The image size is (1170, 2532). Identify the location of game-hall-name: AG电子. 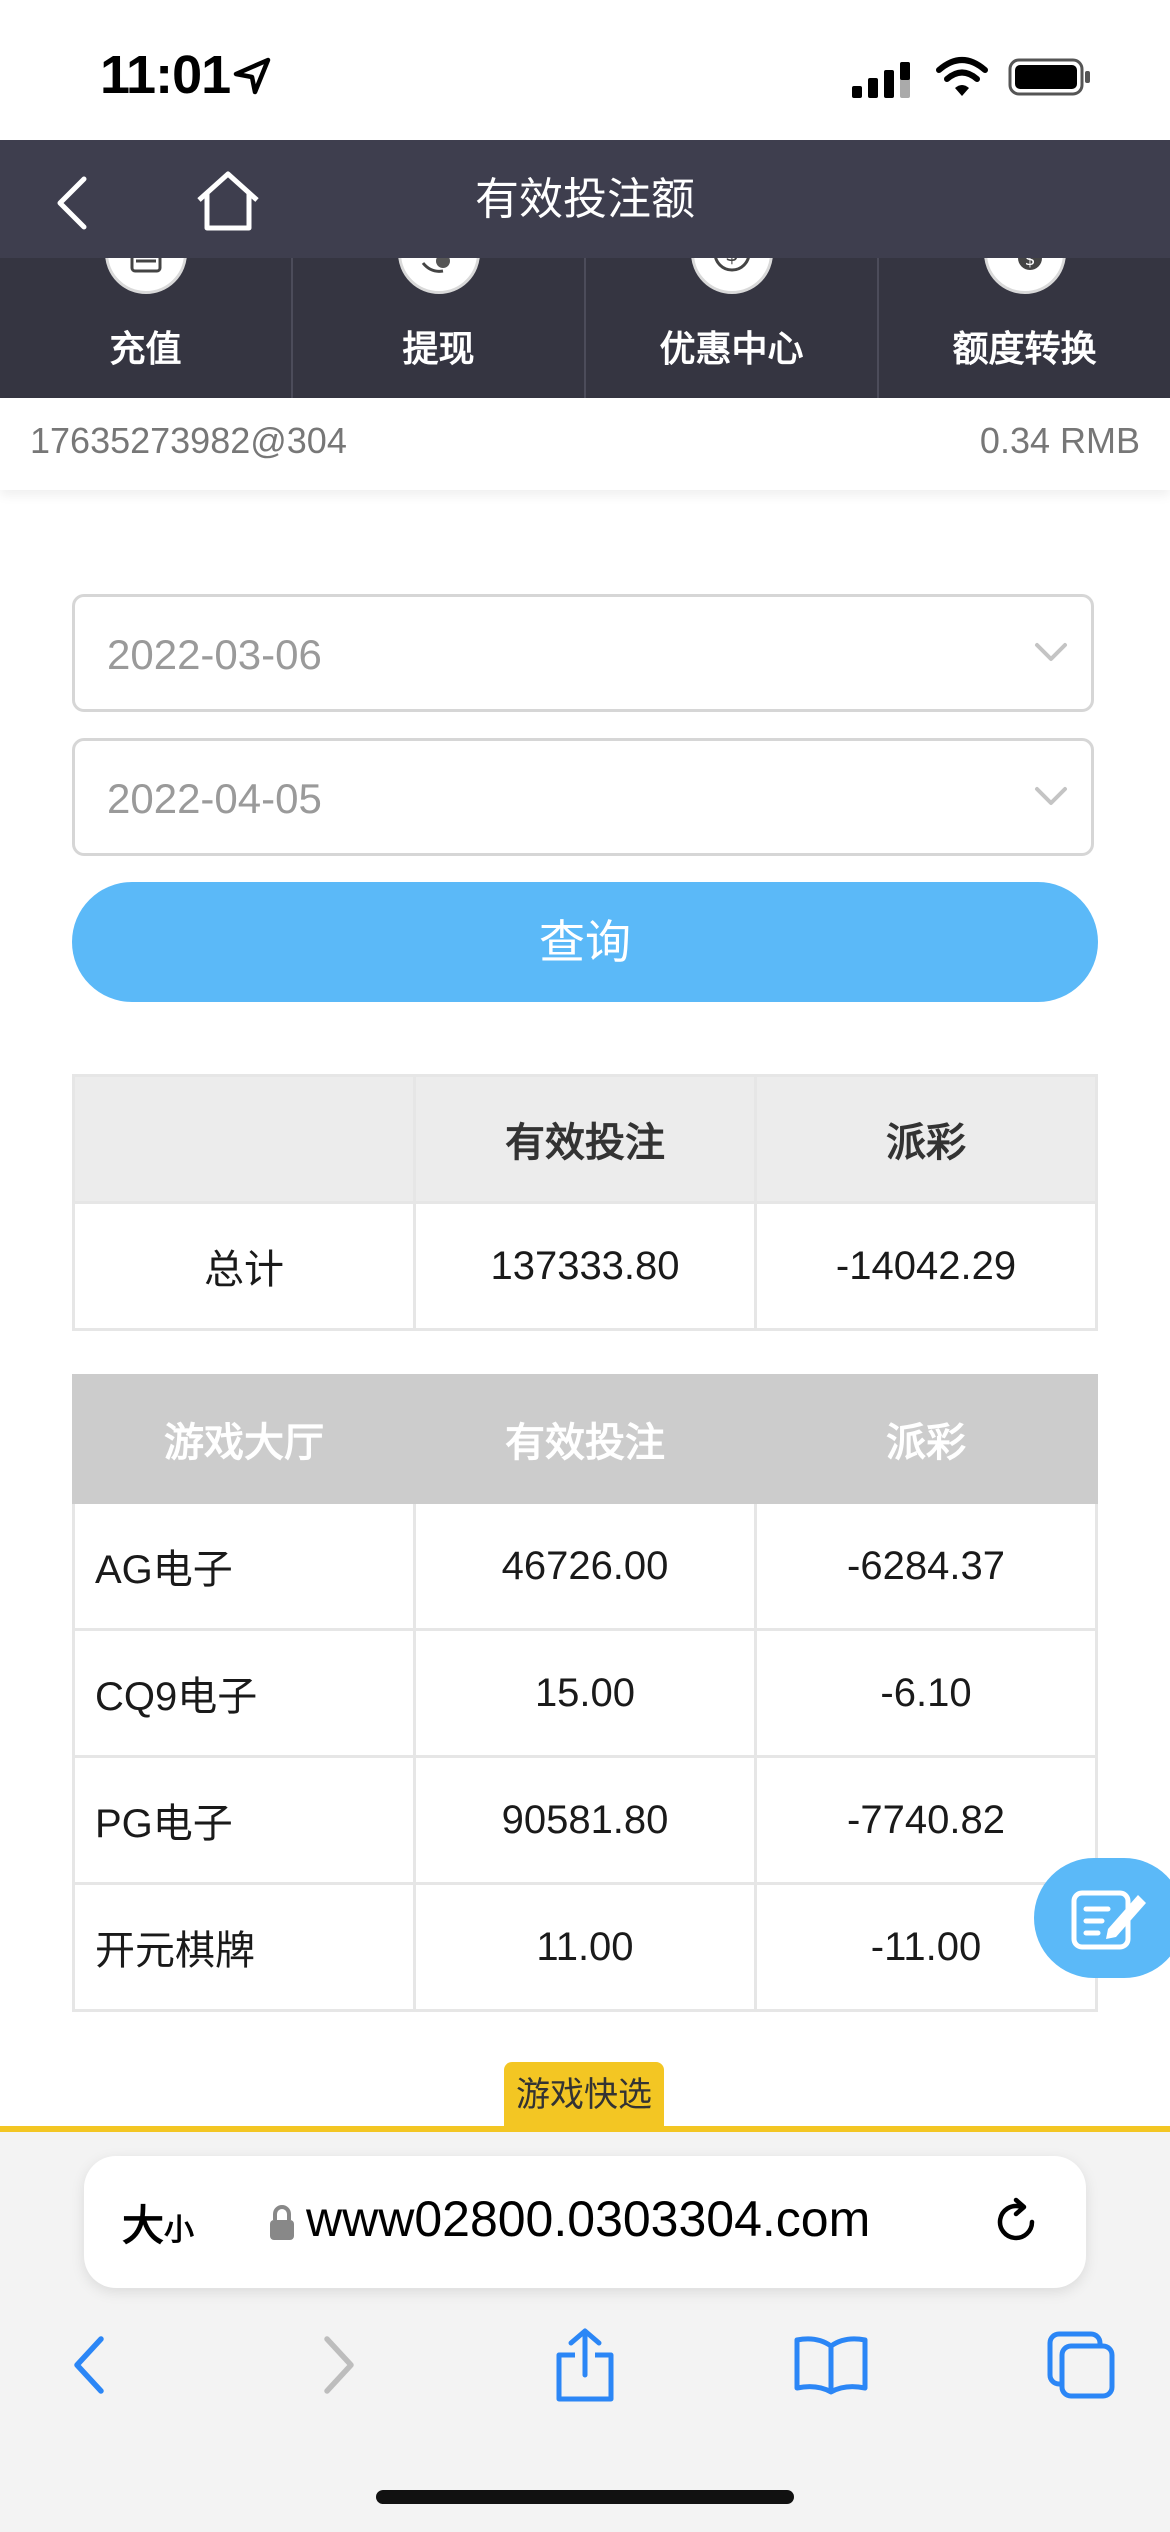
(244, 1566).